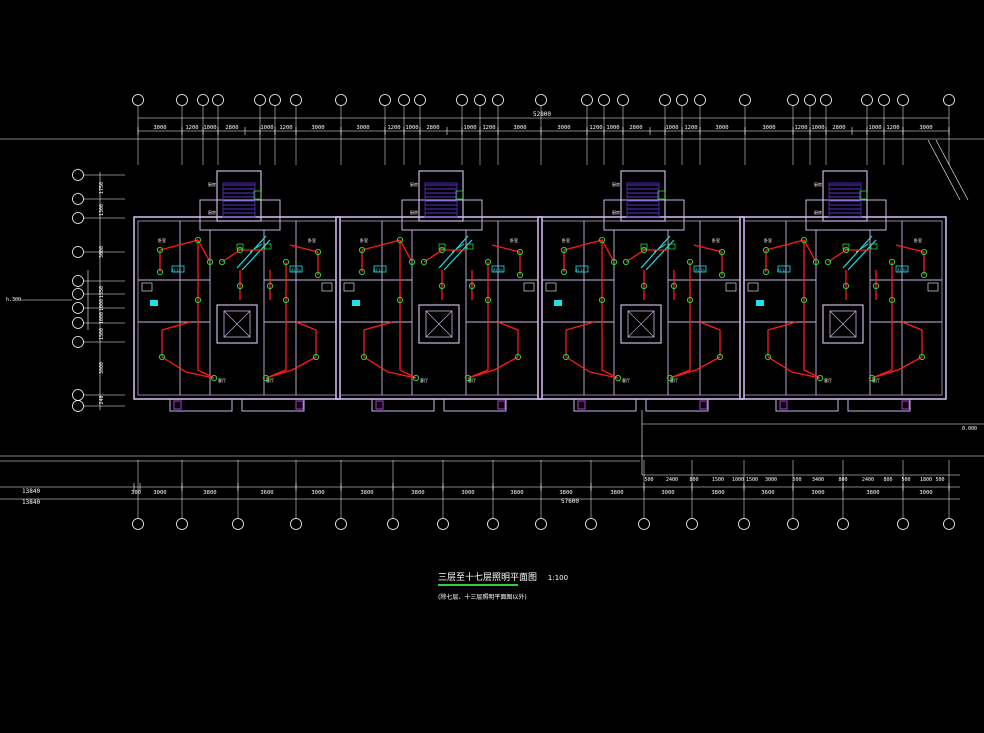  Describe the element at coordinates (551, 287) in the screenshot. I see `toilet-fixture` at that location.